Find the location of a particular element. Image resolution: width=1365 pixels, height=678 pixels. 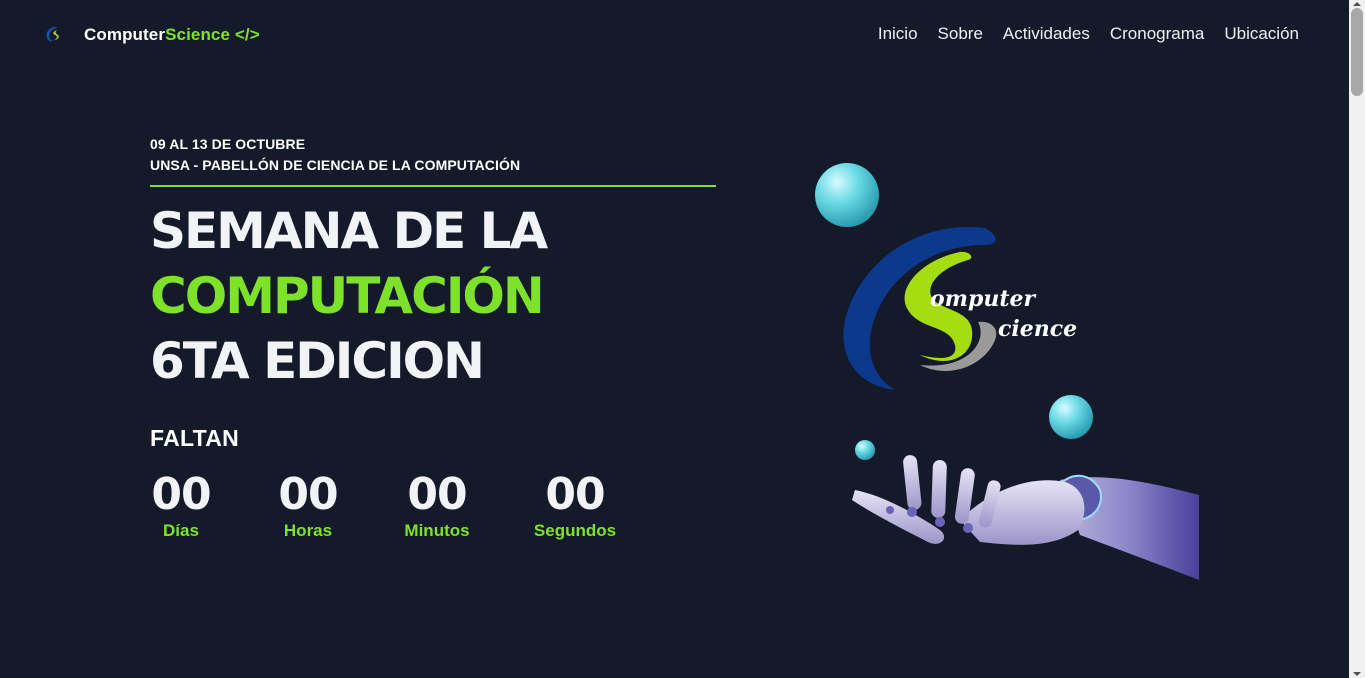

hero-title-line3: 6TA EDICION is located at coordinates (317, 361).